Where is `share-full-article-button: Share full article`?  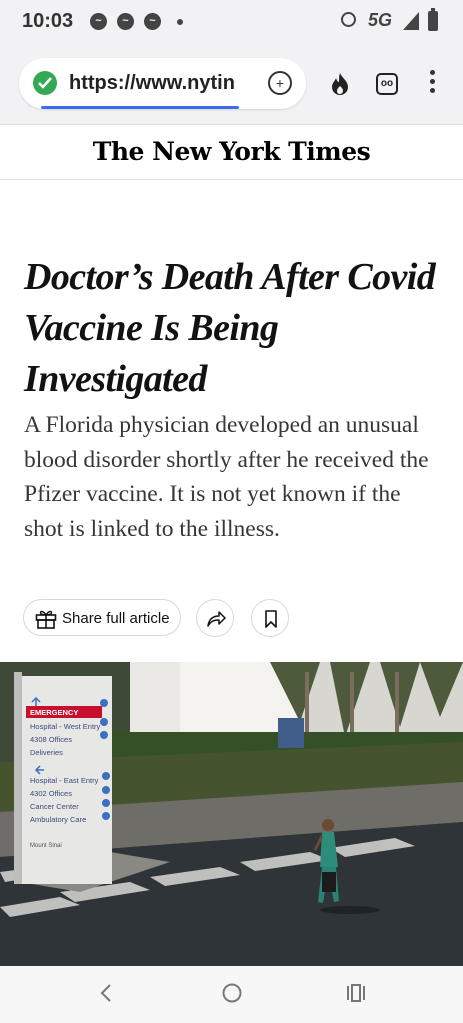
share-full-article-button: Share full article is located at coordinates (102, 617).